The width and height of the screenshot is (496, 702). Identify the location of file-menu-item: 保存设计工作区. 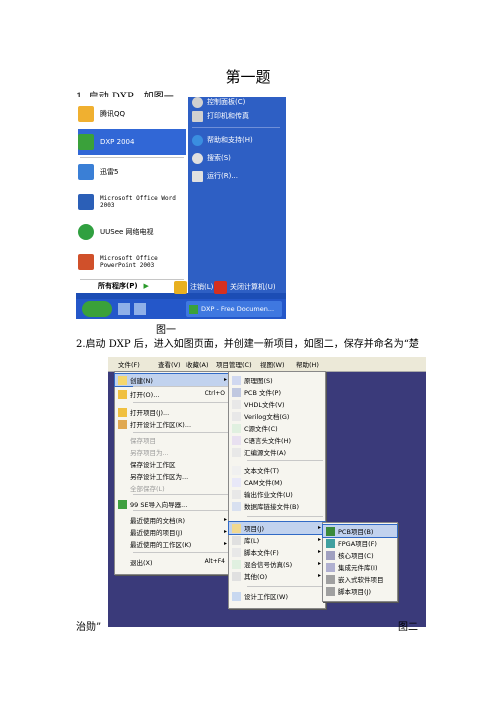
(173, 464).